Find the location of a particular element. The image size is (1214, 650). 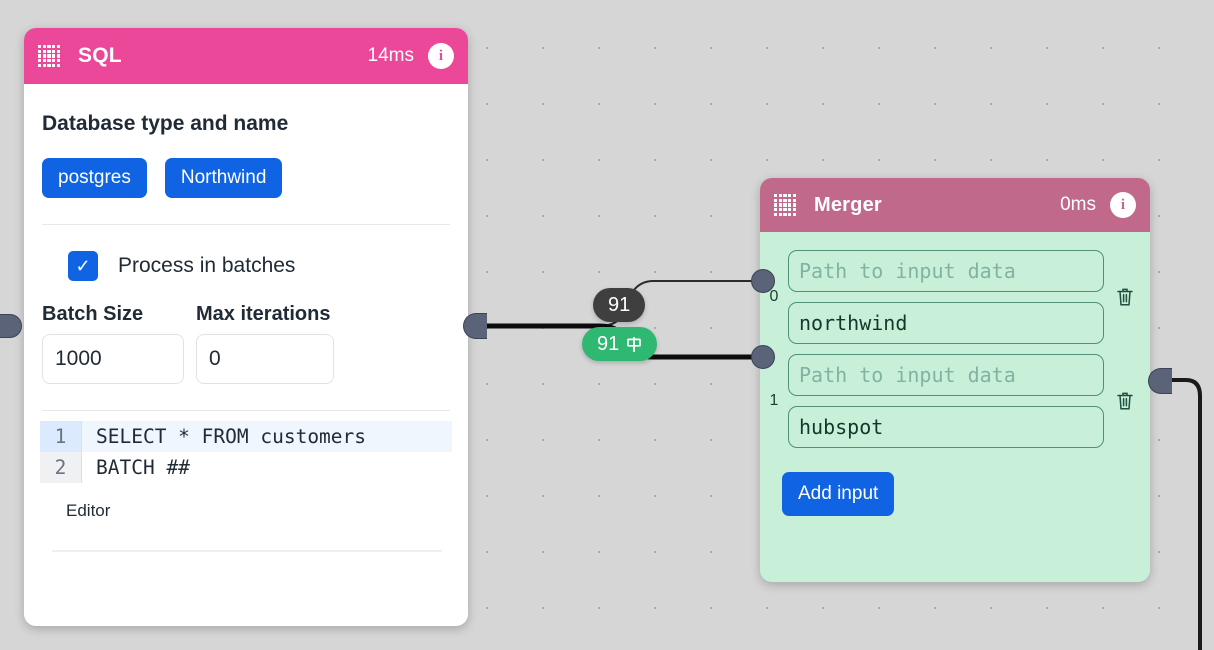

process-in-batches-checkbox: ✓ is located at coordinates (83, 266).